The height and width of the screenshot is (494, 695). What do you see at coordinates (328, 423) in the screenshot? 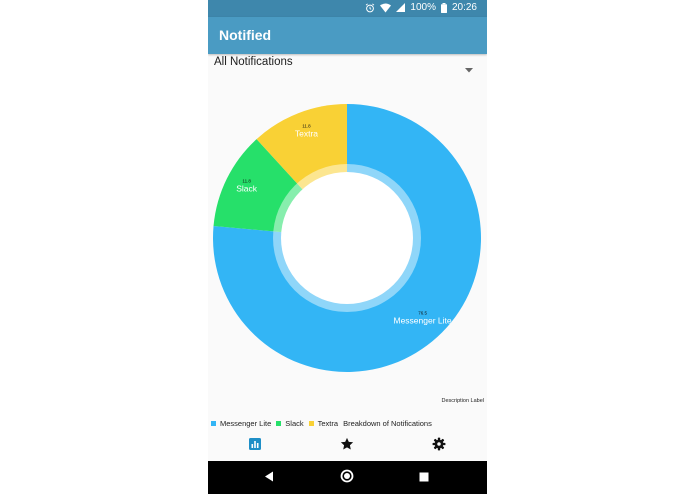
I see `legend-label: Textra` at bounding box center [328, 423].